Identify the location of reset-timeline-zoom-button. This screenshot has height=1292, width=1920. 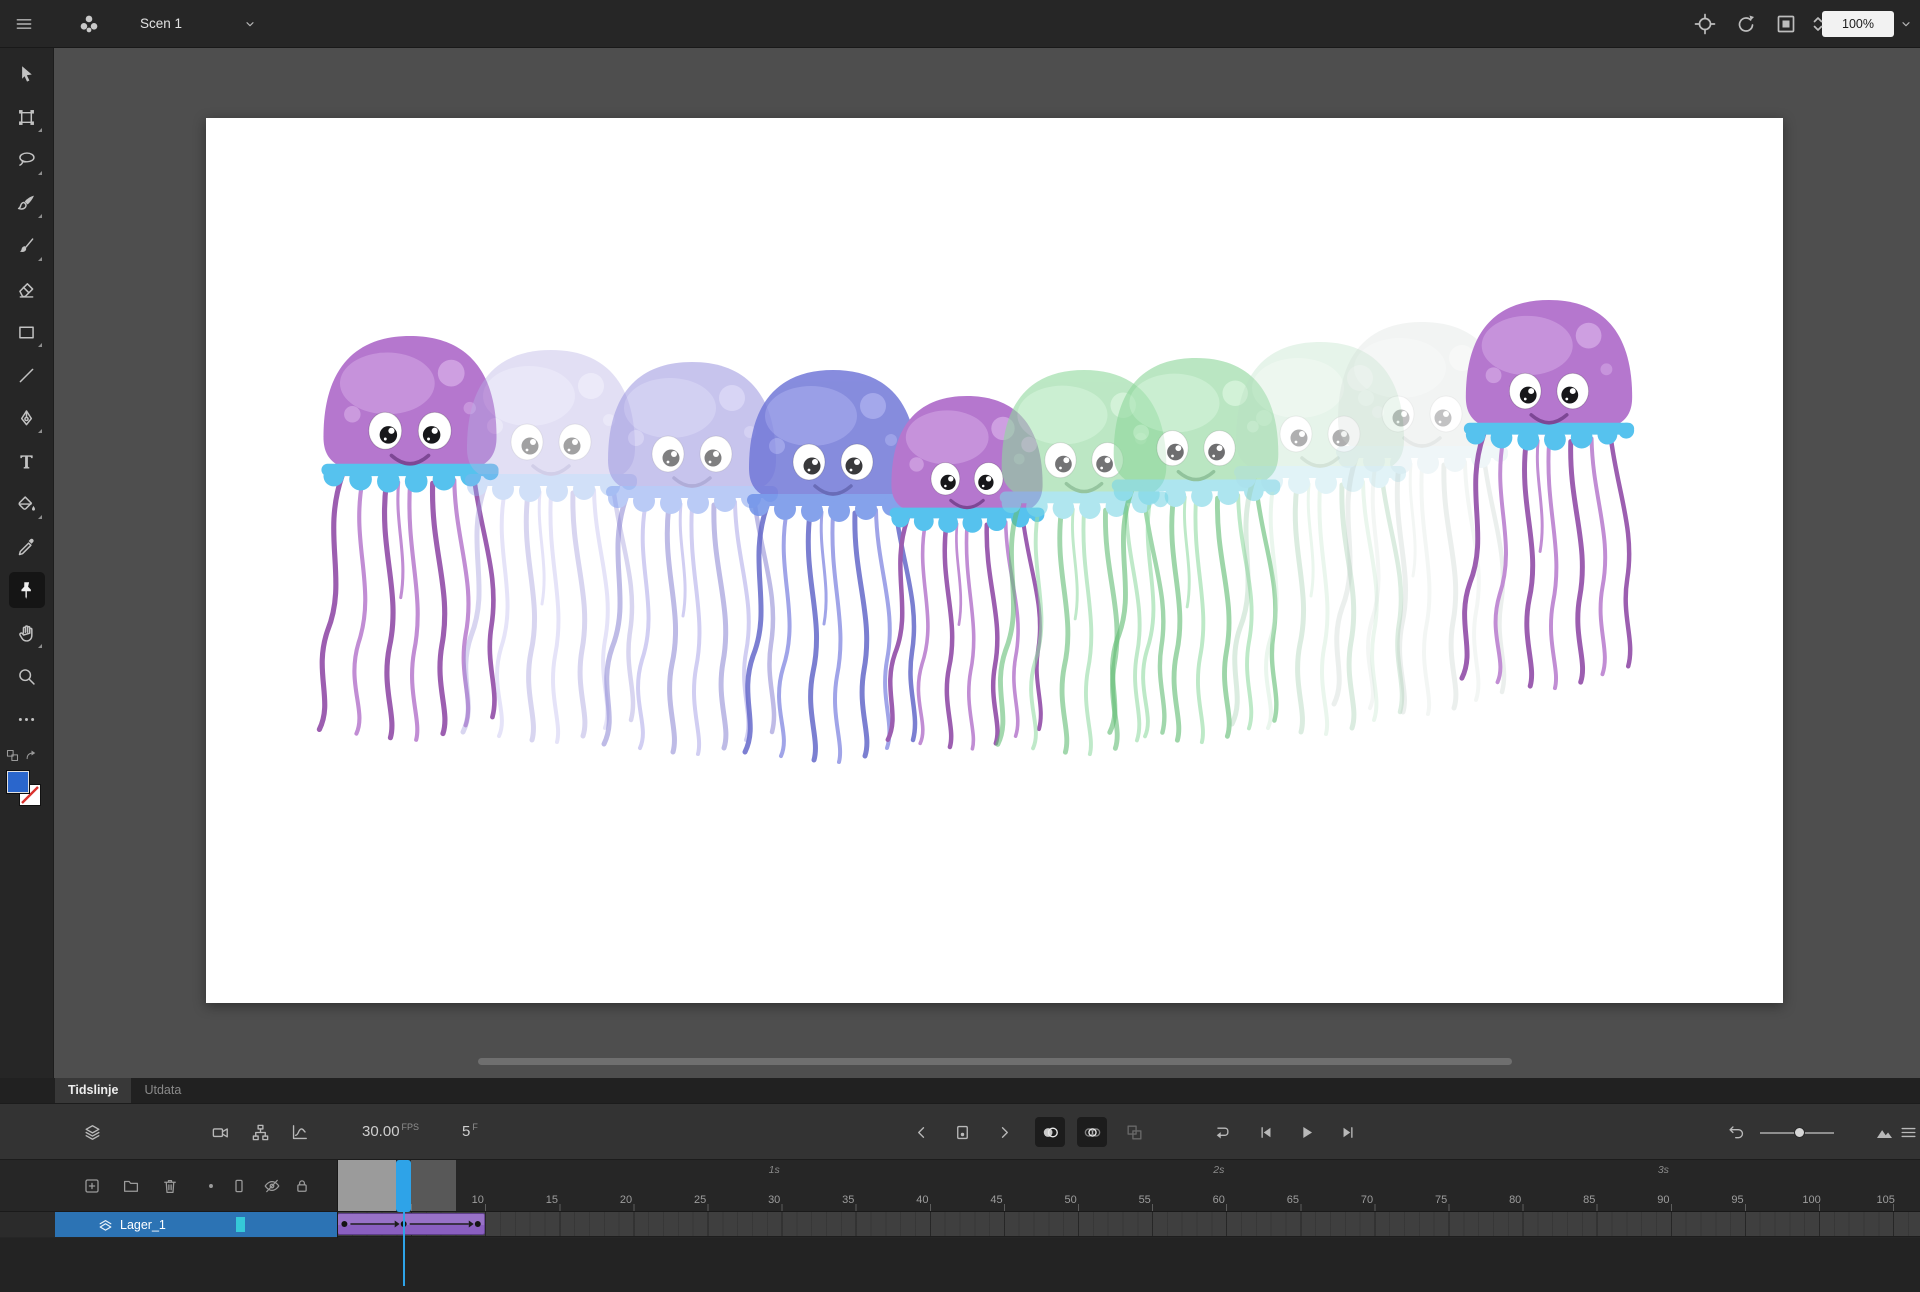
(1736, 1132).